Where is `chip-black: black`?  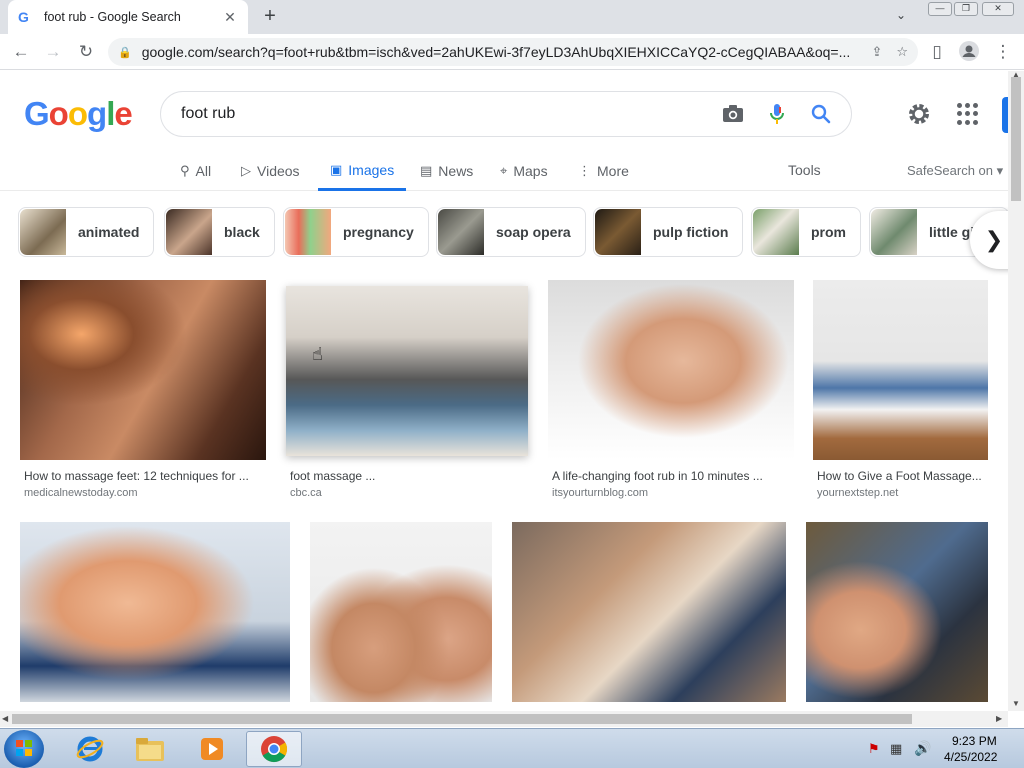
chip-black: black is located at coordinates (219, 232).